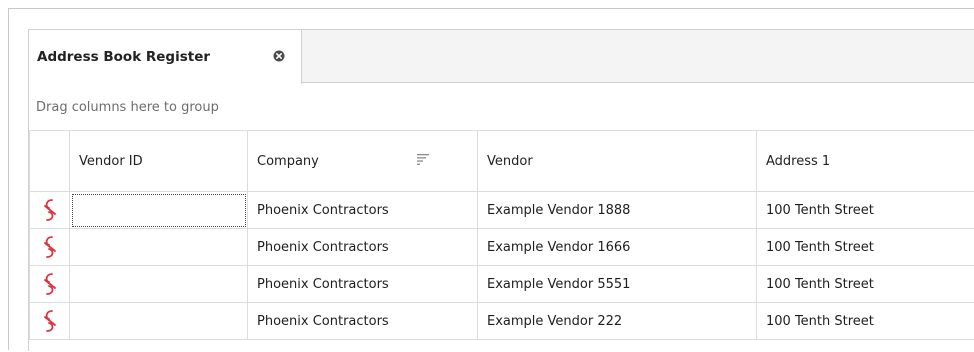  Describe the element at coordinates (288, 161) in the screenshot. I see `column-header-label: Company` at that location.